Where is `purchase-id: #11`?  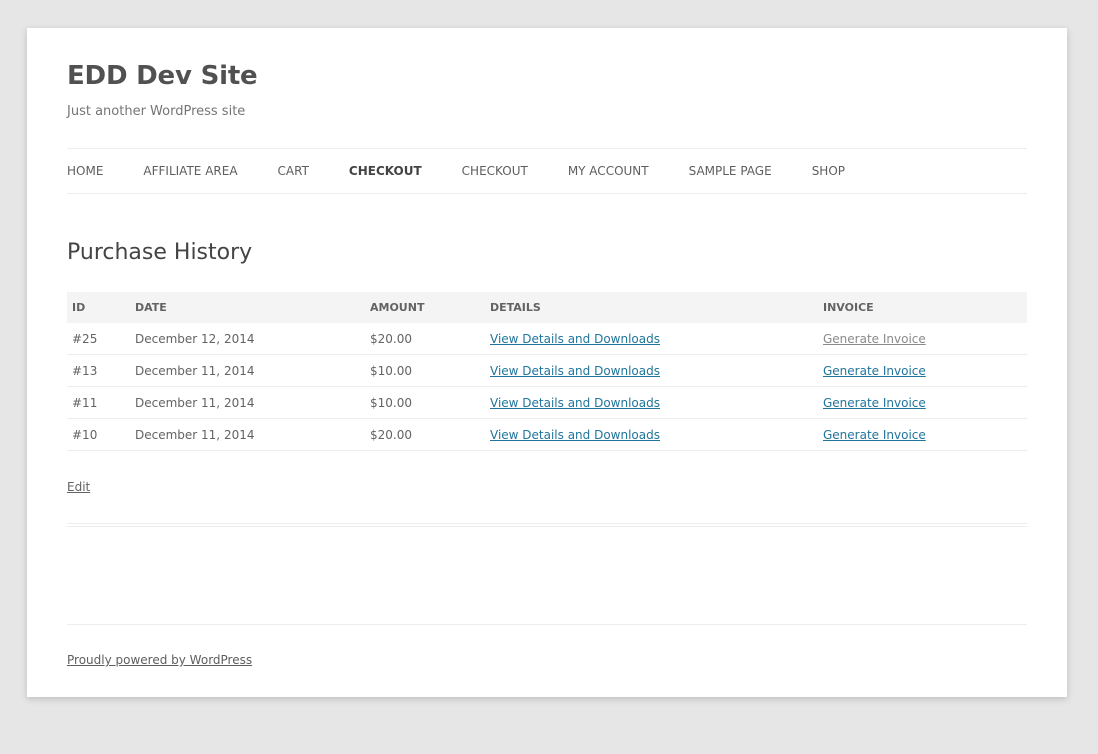
purchase-id: #11 is located at coordinates (98, 402).